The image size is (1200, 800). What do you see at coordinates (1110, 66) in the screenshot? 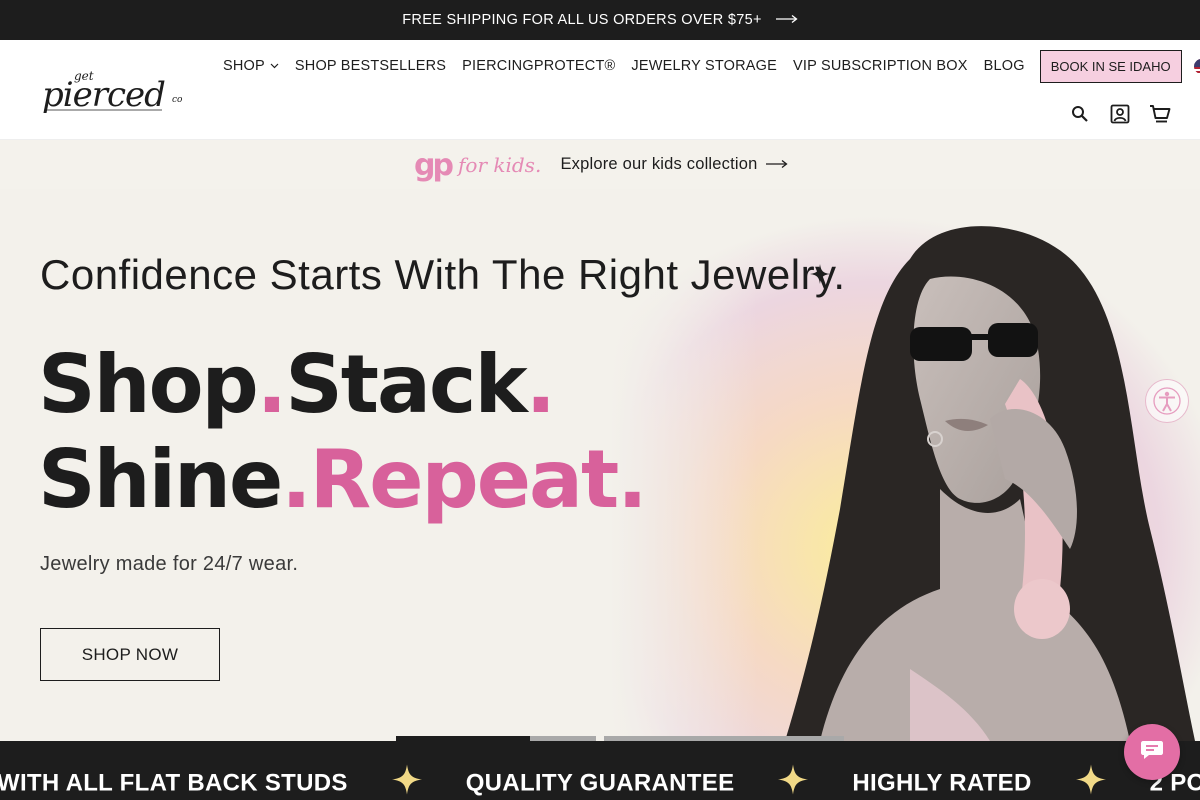
I see `book-appointment-button: BOOK IN SE IDAHO` at bounding box center [1110, 66].